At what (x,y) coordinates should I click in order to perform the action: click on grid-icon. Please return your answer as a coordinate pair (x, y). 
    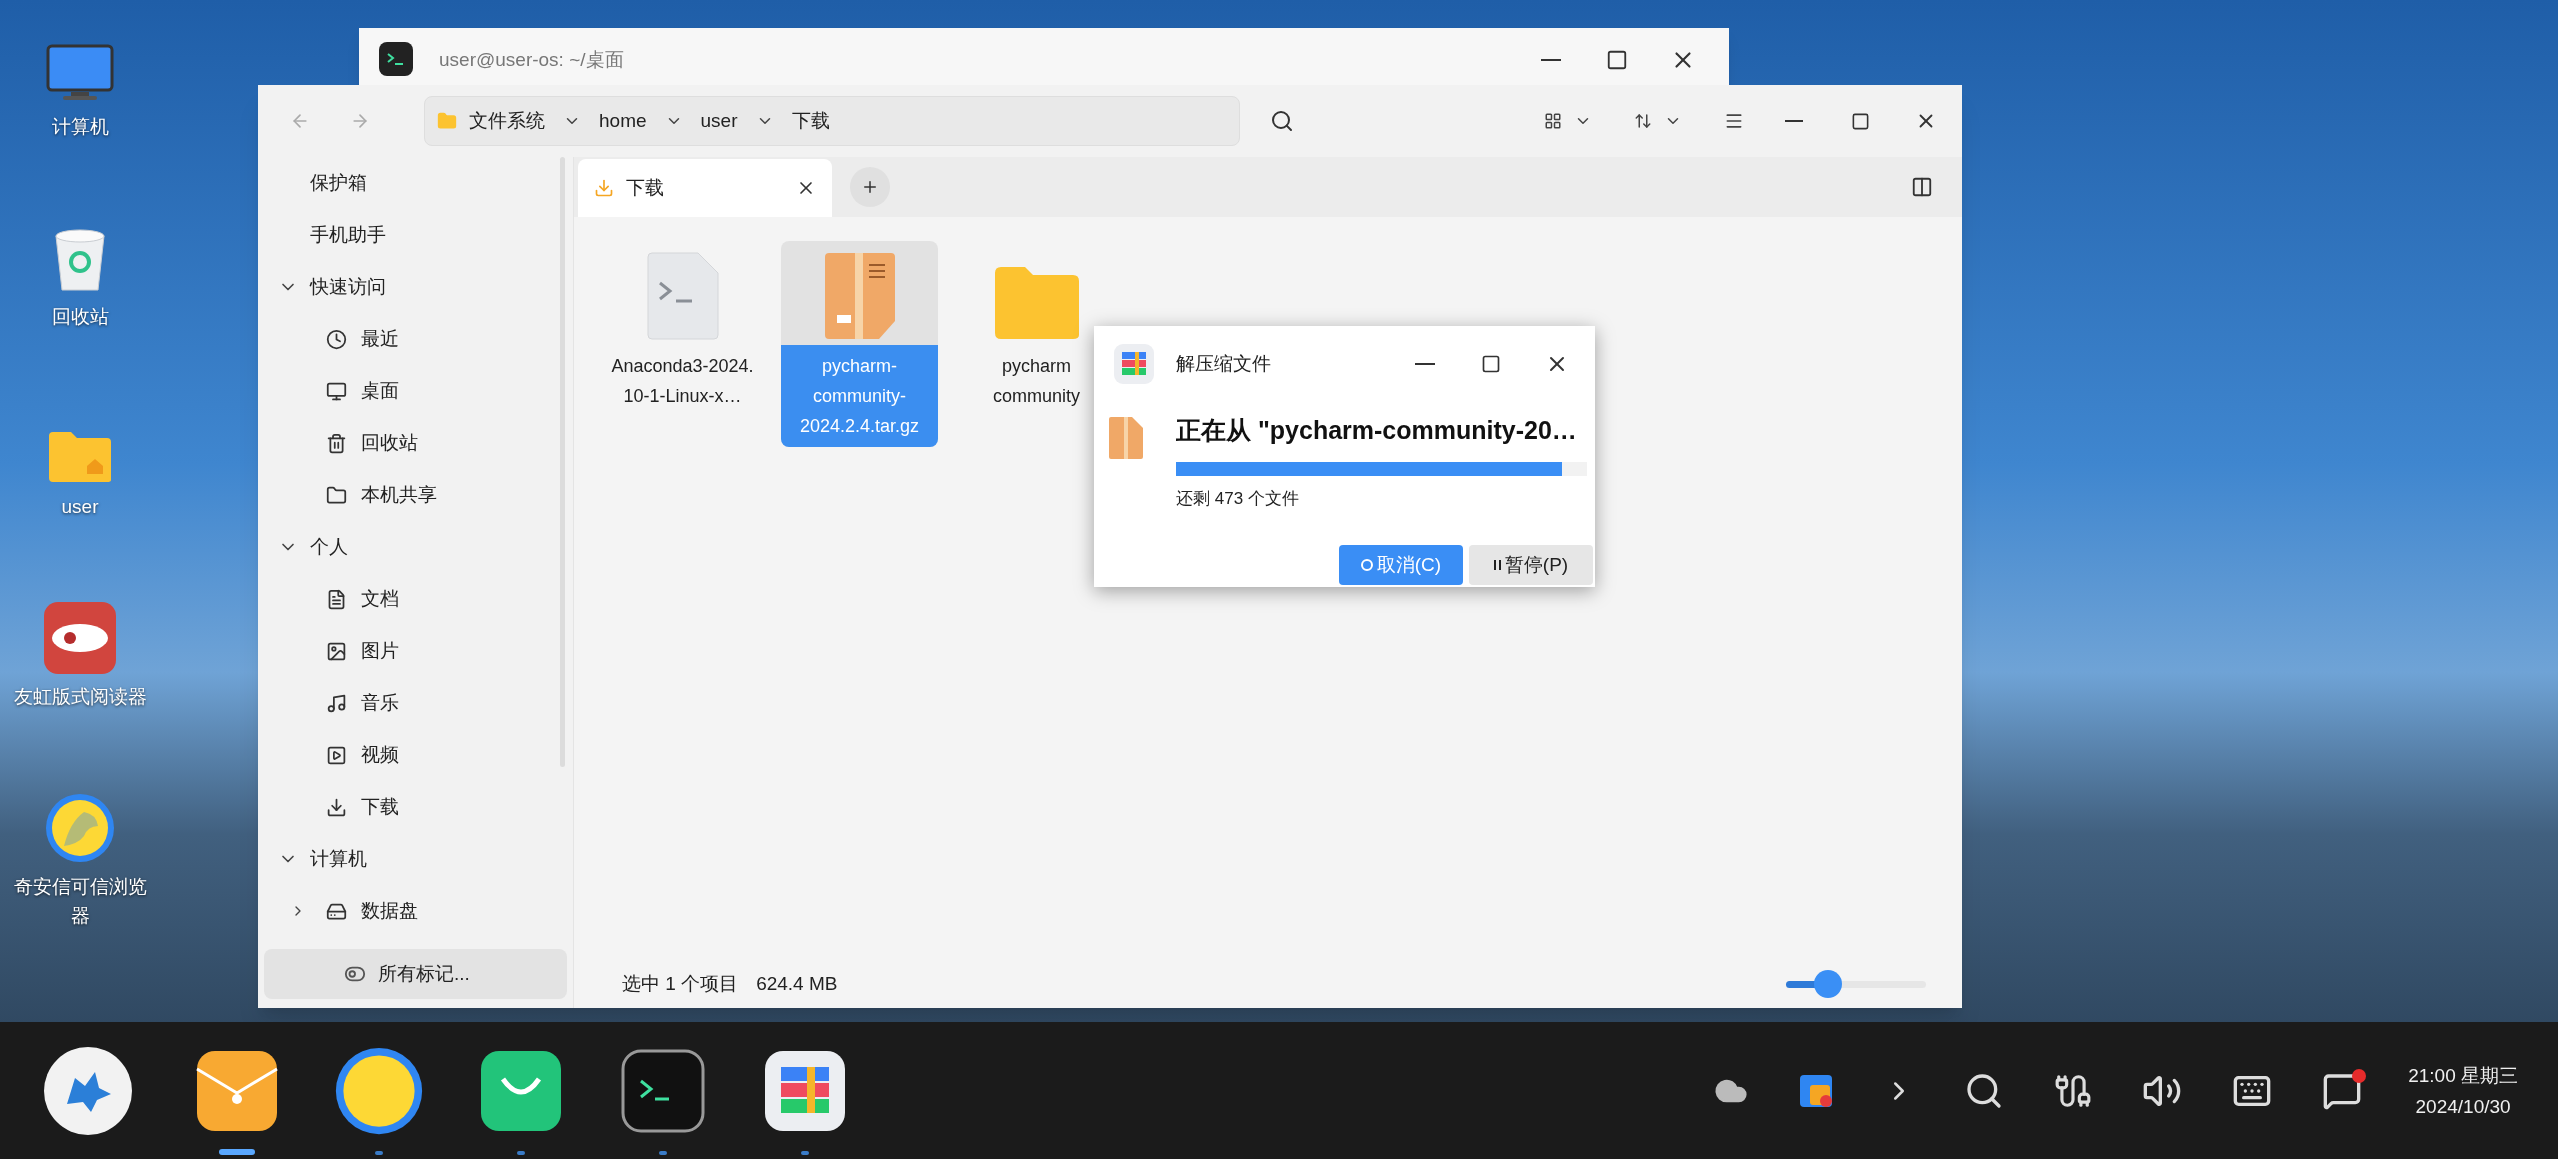
    Looking at the image, I should click on (1553, 121).